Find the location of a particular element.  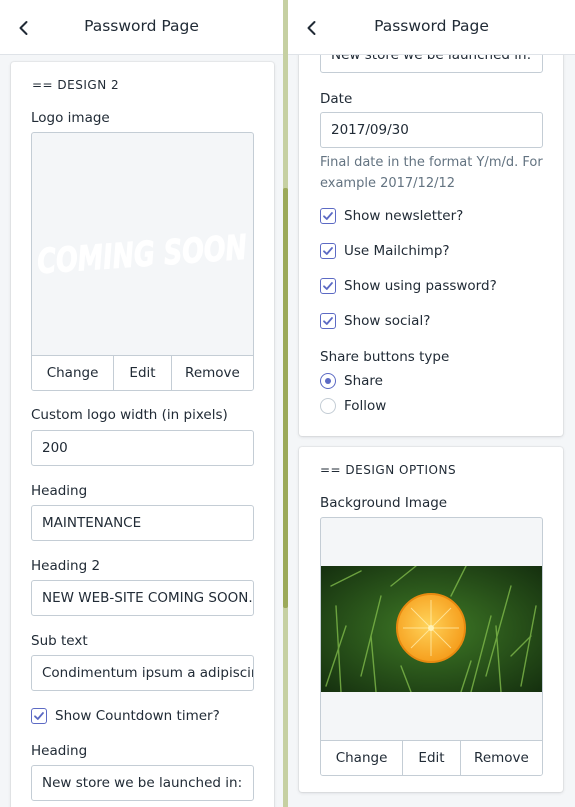

share-buttons-type-label: Share buttons type is located at coordinates (385, 357).